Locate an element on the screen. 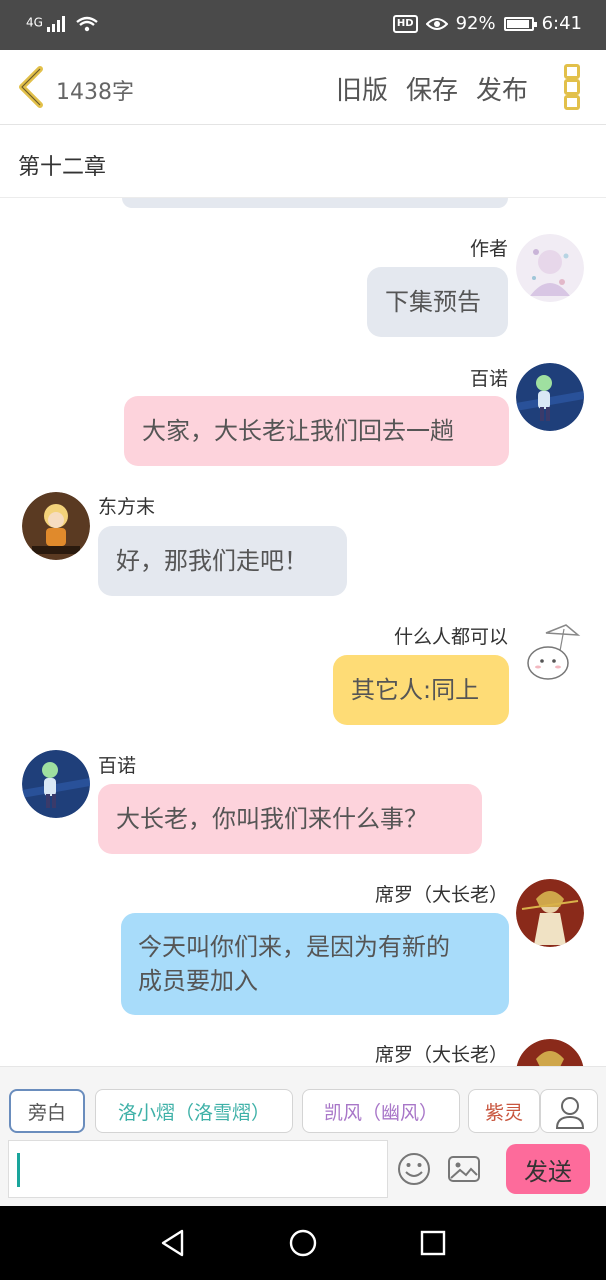  previous-bubble-edge is located at coordinates (315, 203).